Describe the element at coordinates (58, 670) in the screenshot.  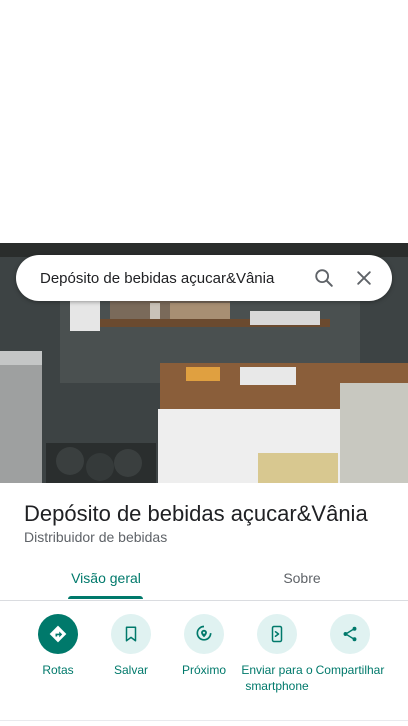
I see `directions-label: Rotas` at that location.